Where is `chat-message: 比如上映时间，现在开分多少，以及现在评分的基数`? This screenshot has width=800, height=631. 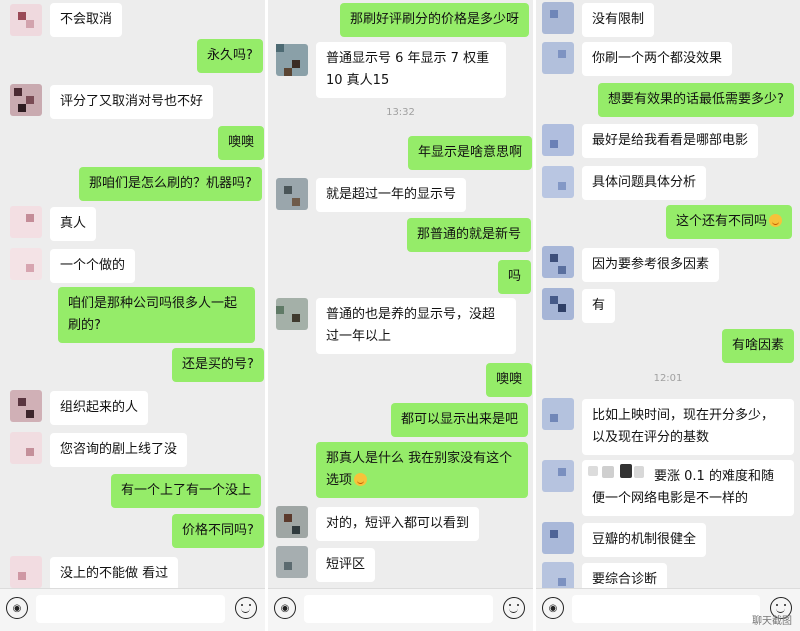
chat-message: 比如上映时间，现在开分多少，以及现在评分的基数 is located at coordinates (688, 427).